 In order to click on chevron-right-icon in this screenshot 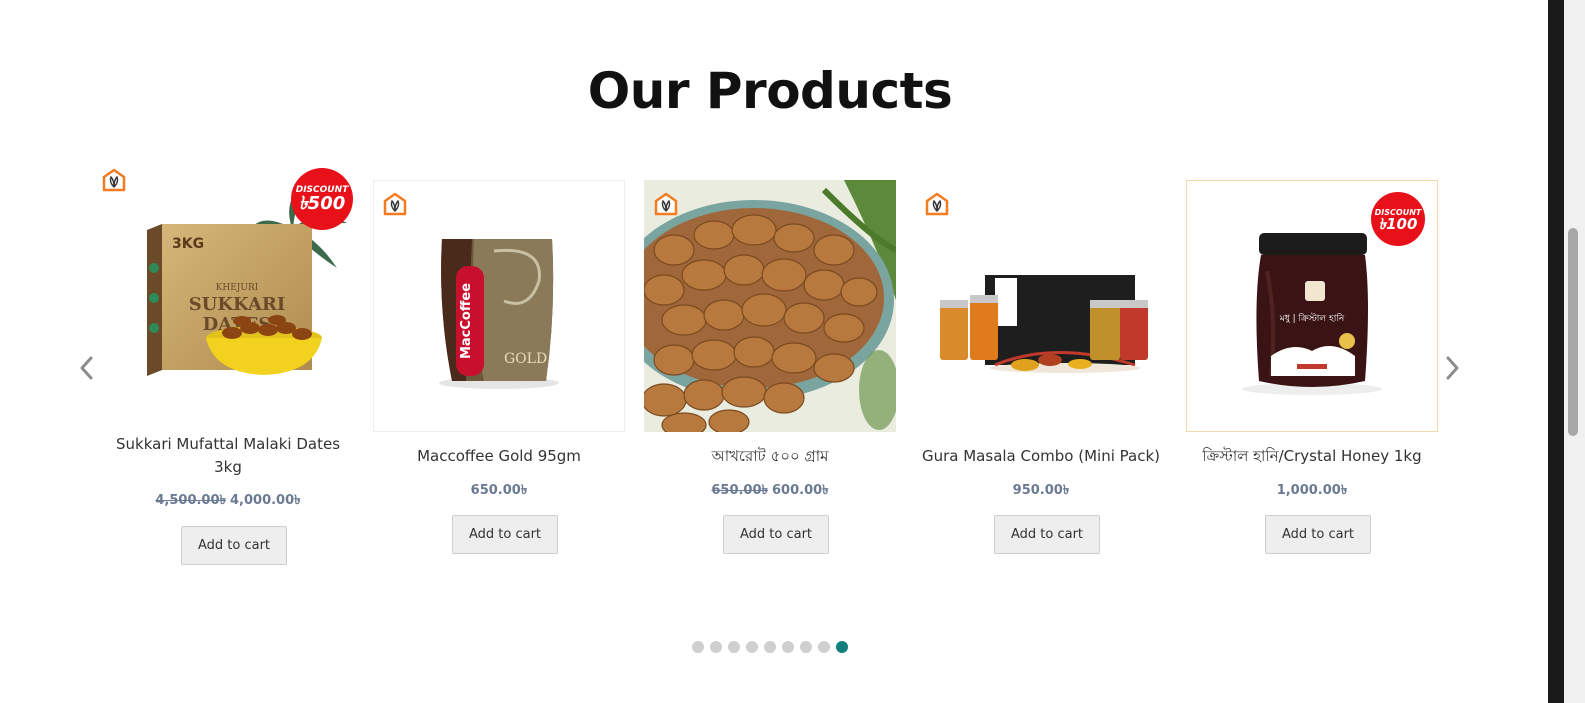, I will do `click(1452, 368)`.